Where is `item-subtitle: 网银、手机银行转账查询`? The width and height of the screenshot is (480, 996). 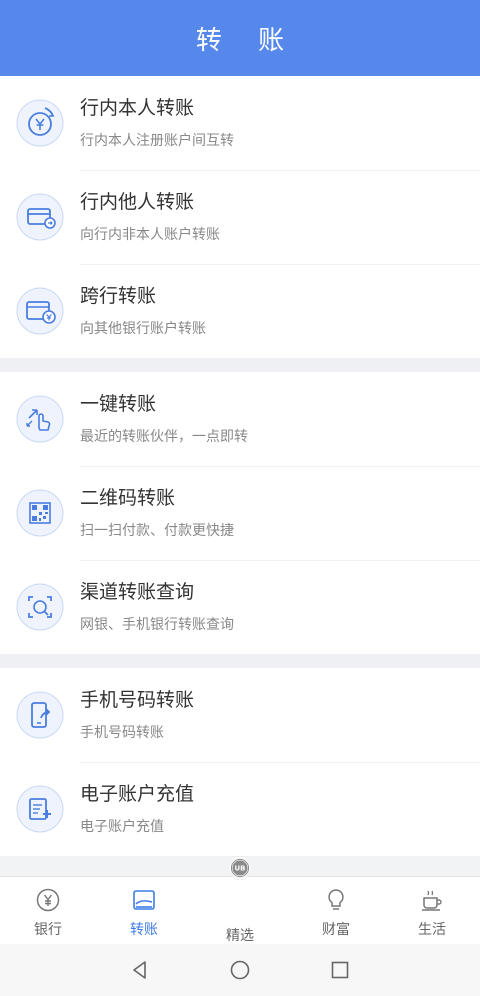 item-subtitle: 网银、手机银行转账查询 is located at coordinates (157, 625).